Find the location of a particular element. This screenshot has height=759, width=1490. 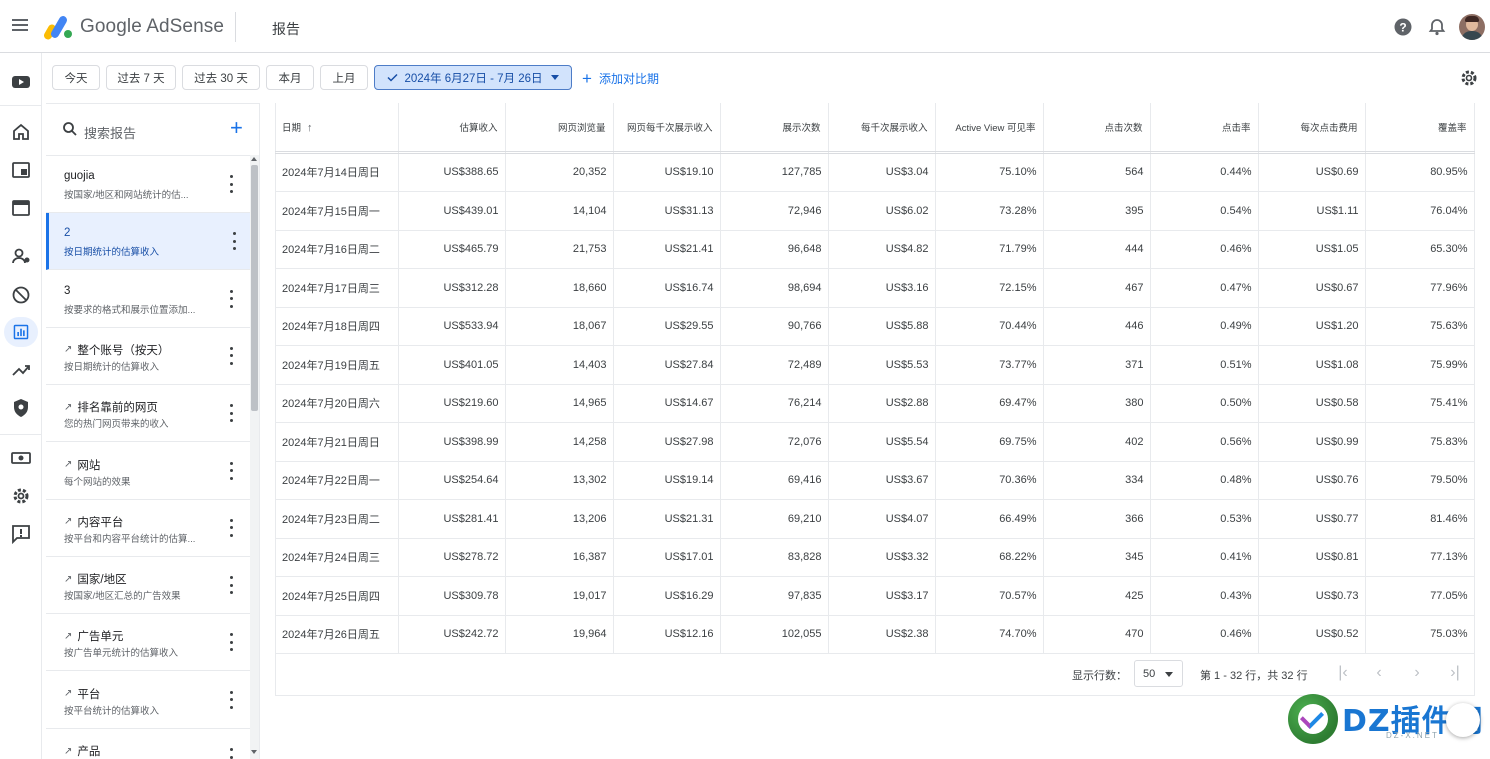

column-header: 点击率 is located at coordinates (1204, 127).